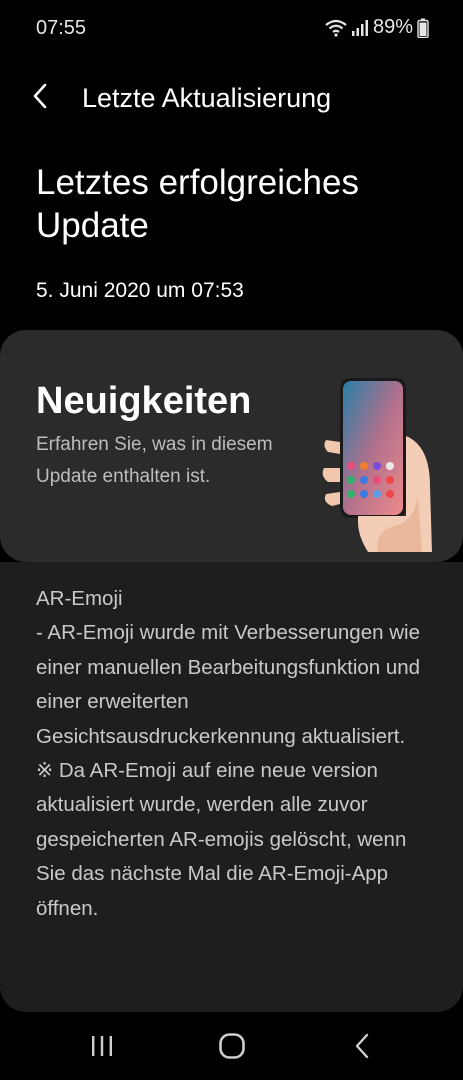  I want to click on phone-in-hand-illustration, so click(377, 464).